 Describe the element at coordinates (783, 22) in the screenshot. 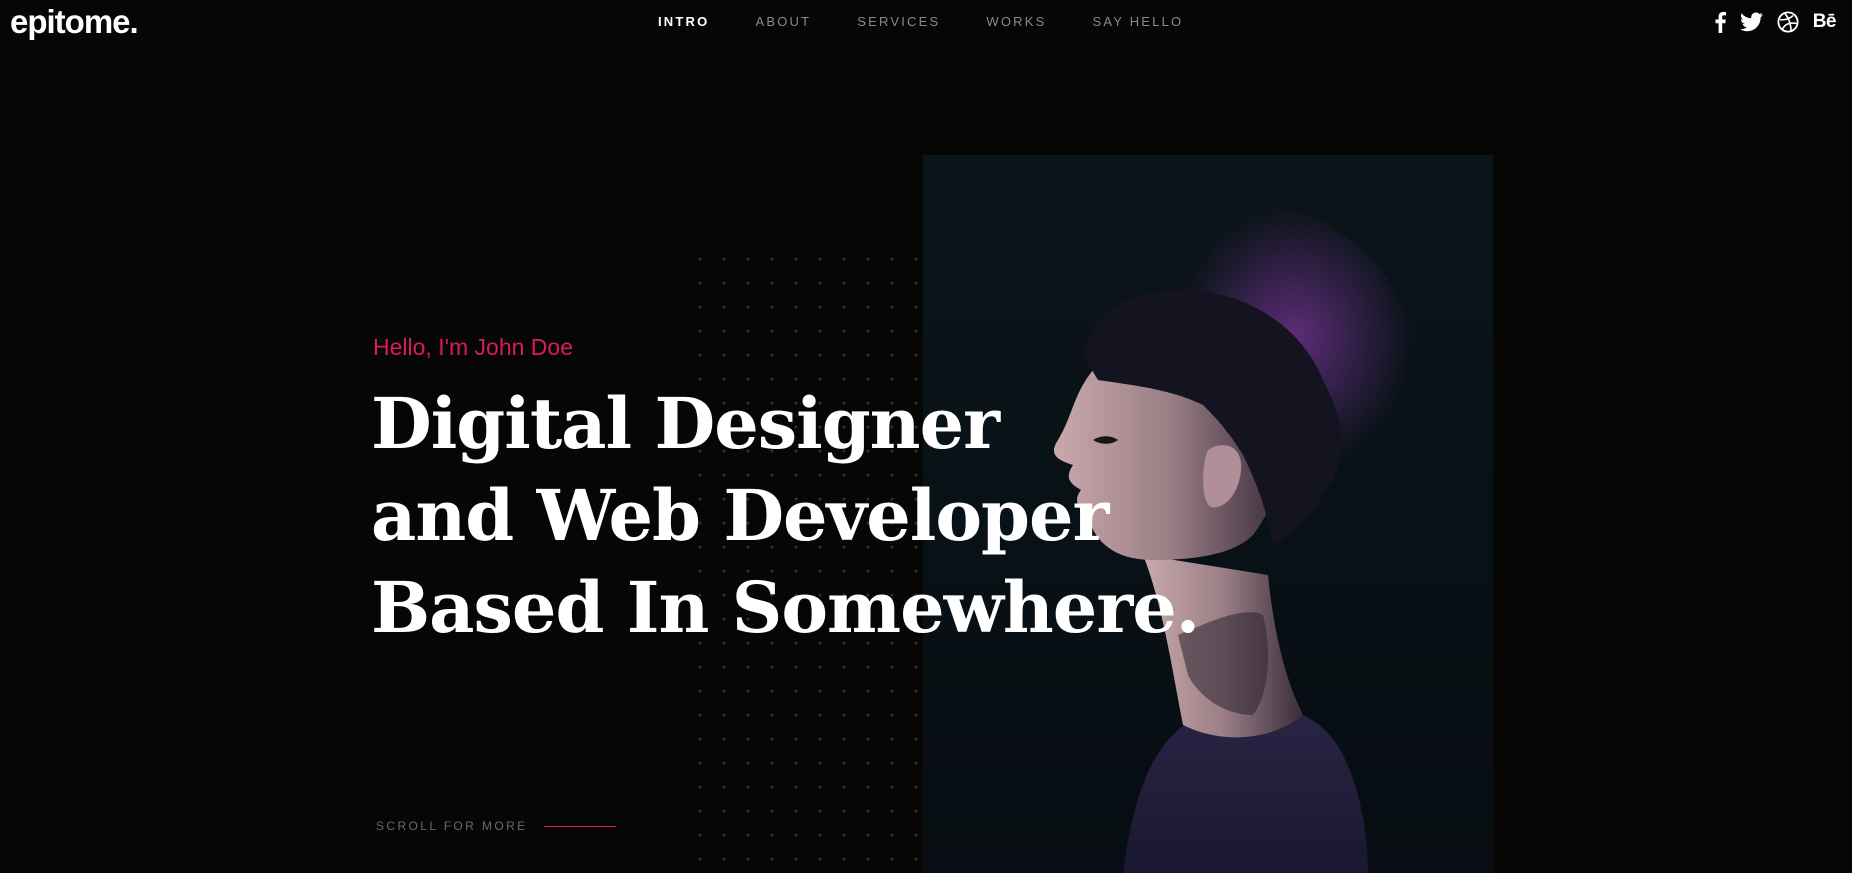

I see `nav-item-about: ABOUT` at that location.